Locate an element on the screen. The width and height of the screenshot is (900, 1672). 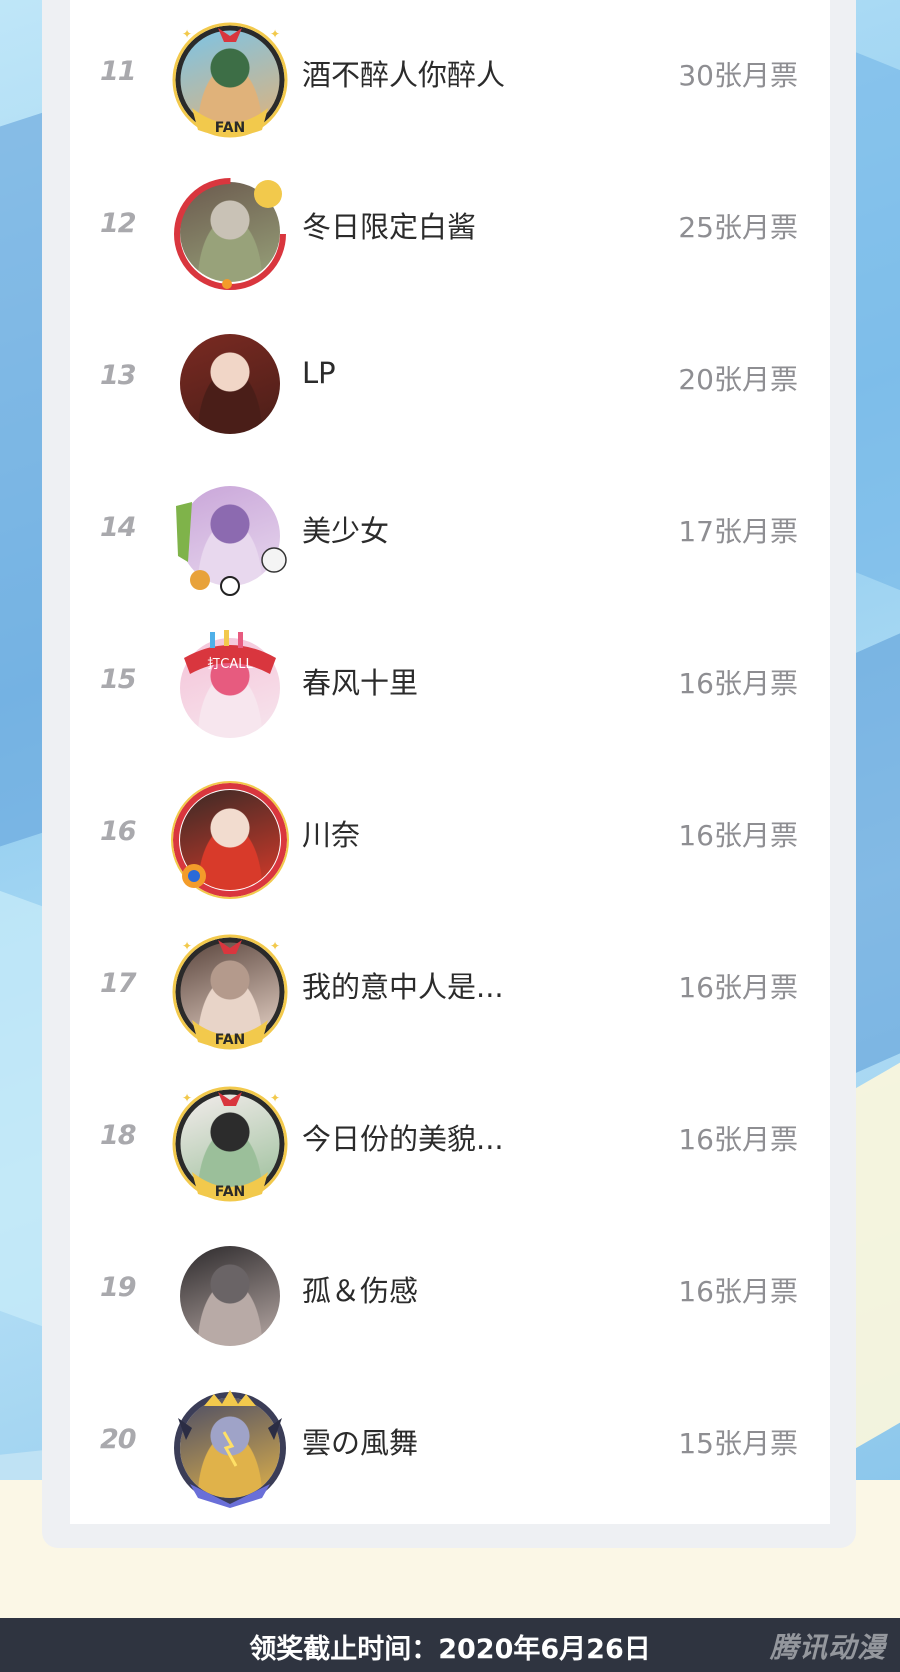
leaderboard-row: 16 川奈 16张月票 is located at coordinates (450, 840).